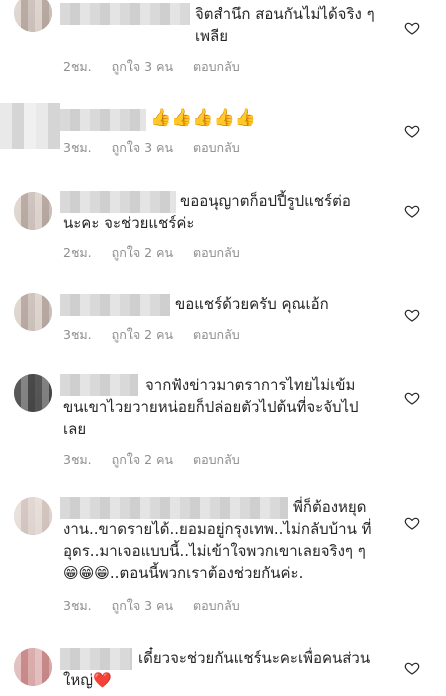 This screenshot has height=696, width=446. Describe the element at coordinates (252, 304) in the screenshot. I see `comment-text: ขอแชร์ด้วยครับ คุณเอ้ก` at that location.